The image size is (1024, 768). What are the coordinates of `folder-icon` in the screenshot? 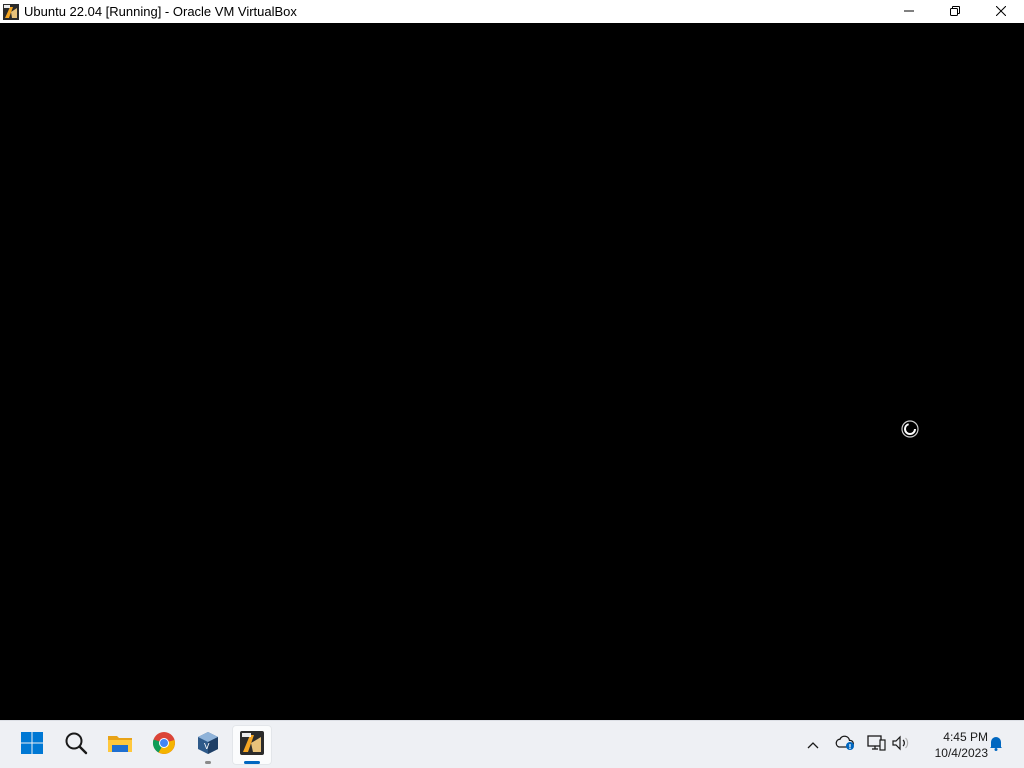 It's located at (120, 745).